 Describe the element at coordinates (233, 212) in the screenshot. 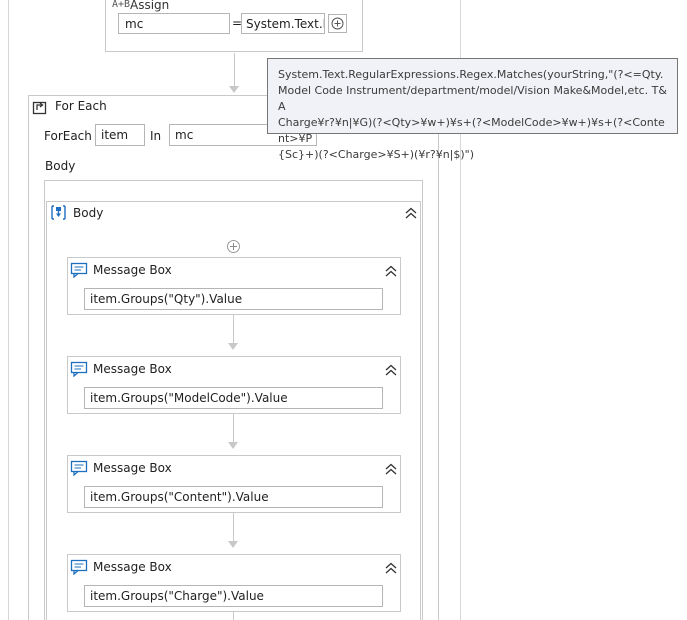

I see `sequence-header: Body` at that location.